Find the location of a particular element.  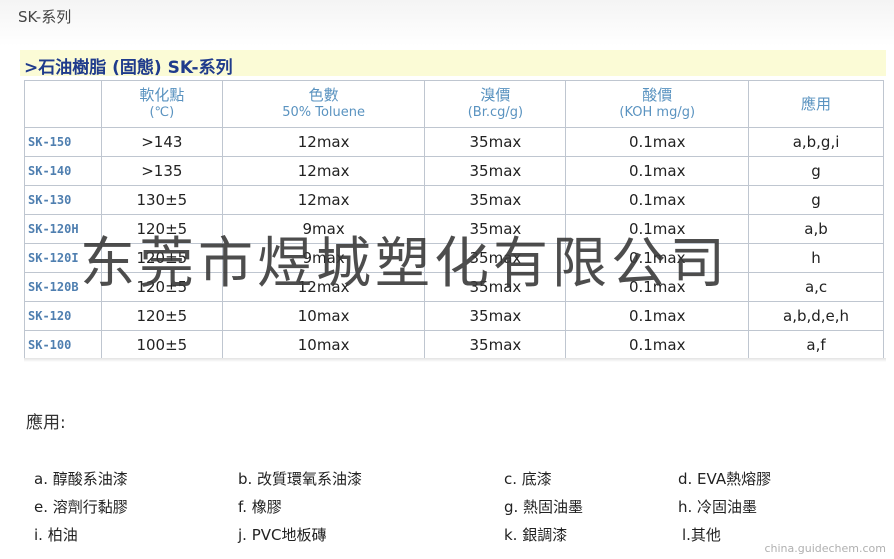

model-cell: SK-130 is located at coordinates (63, 200).